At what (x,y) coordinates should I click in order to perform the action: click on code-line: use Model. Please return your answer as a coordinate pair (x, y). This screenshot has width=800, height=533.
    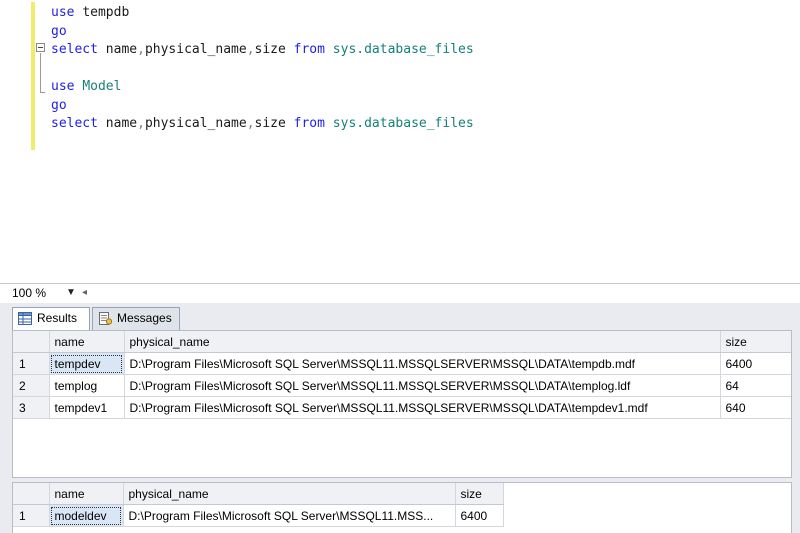
    Looking at the image, I should click on (86, 87).